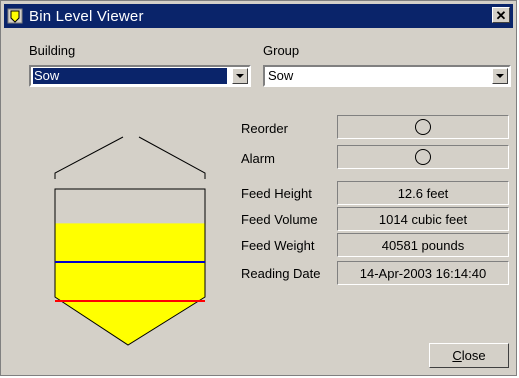 Image resolution: width=519 pixels, height=378 pixels. I want to click on close-button-accelerator: C, so click(457, 355).